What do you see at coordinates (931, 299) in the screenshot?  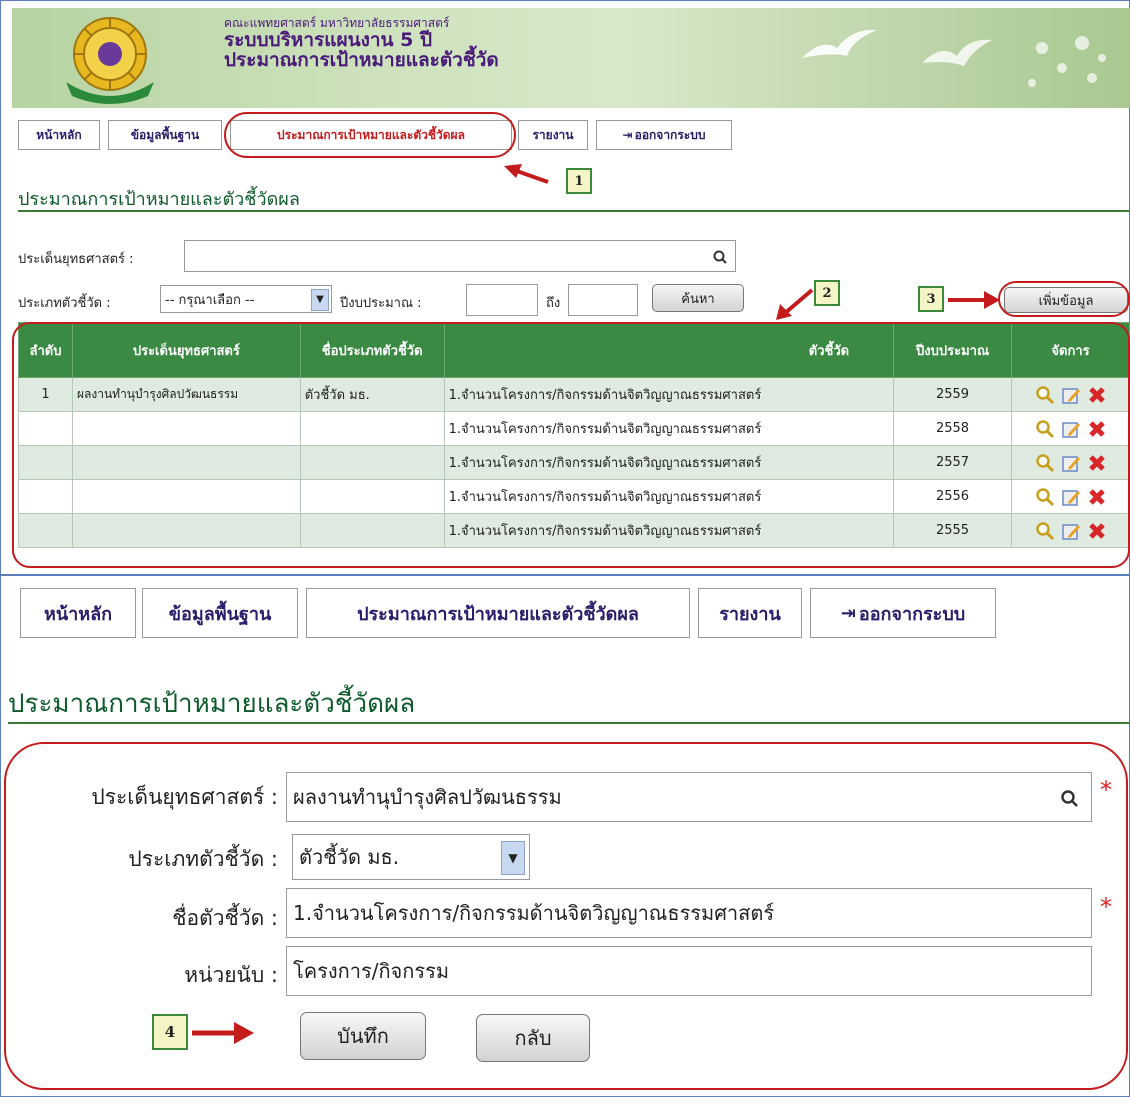 I see `callout-3: 3` at bounding box center [931, 299].